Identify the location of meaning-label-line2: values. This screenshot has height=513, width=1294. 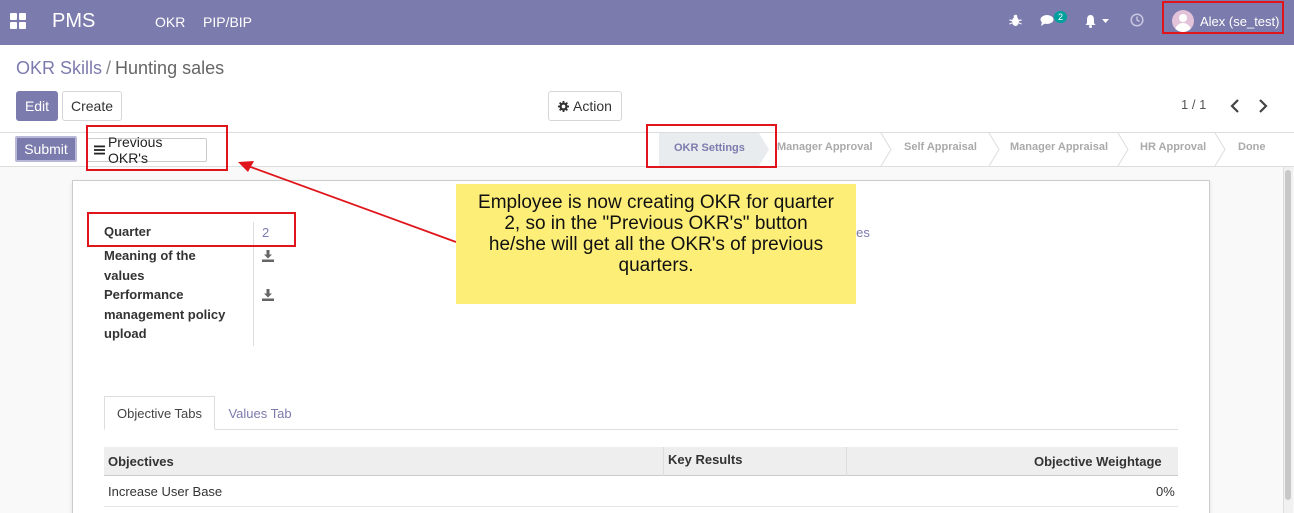
(124, 275).